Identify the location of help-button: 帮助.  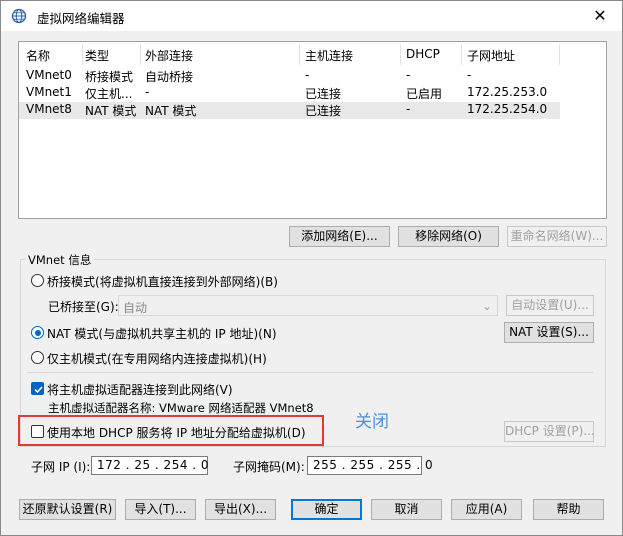
(568, 509).